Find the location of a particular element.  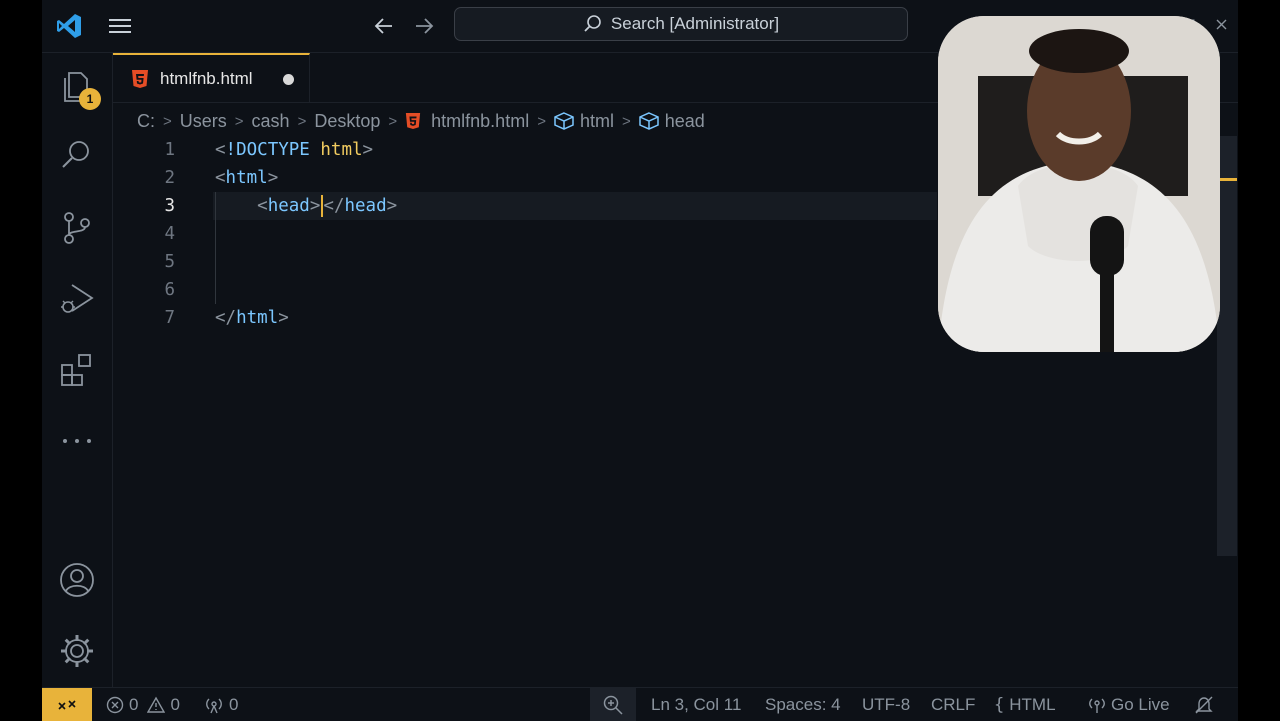

source-control-icon is located at coordinates (77, 228).